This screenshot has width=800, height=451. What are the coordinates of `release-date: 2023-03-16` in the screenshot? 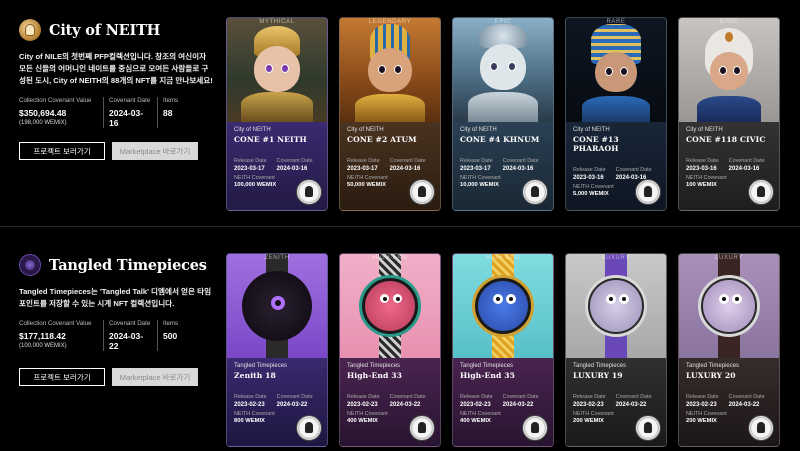 It's located at (701, 169).